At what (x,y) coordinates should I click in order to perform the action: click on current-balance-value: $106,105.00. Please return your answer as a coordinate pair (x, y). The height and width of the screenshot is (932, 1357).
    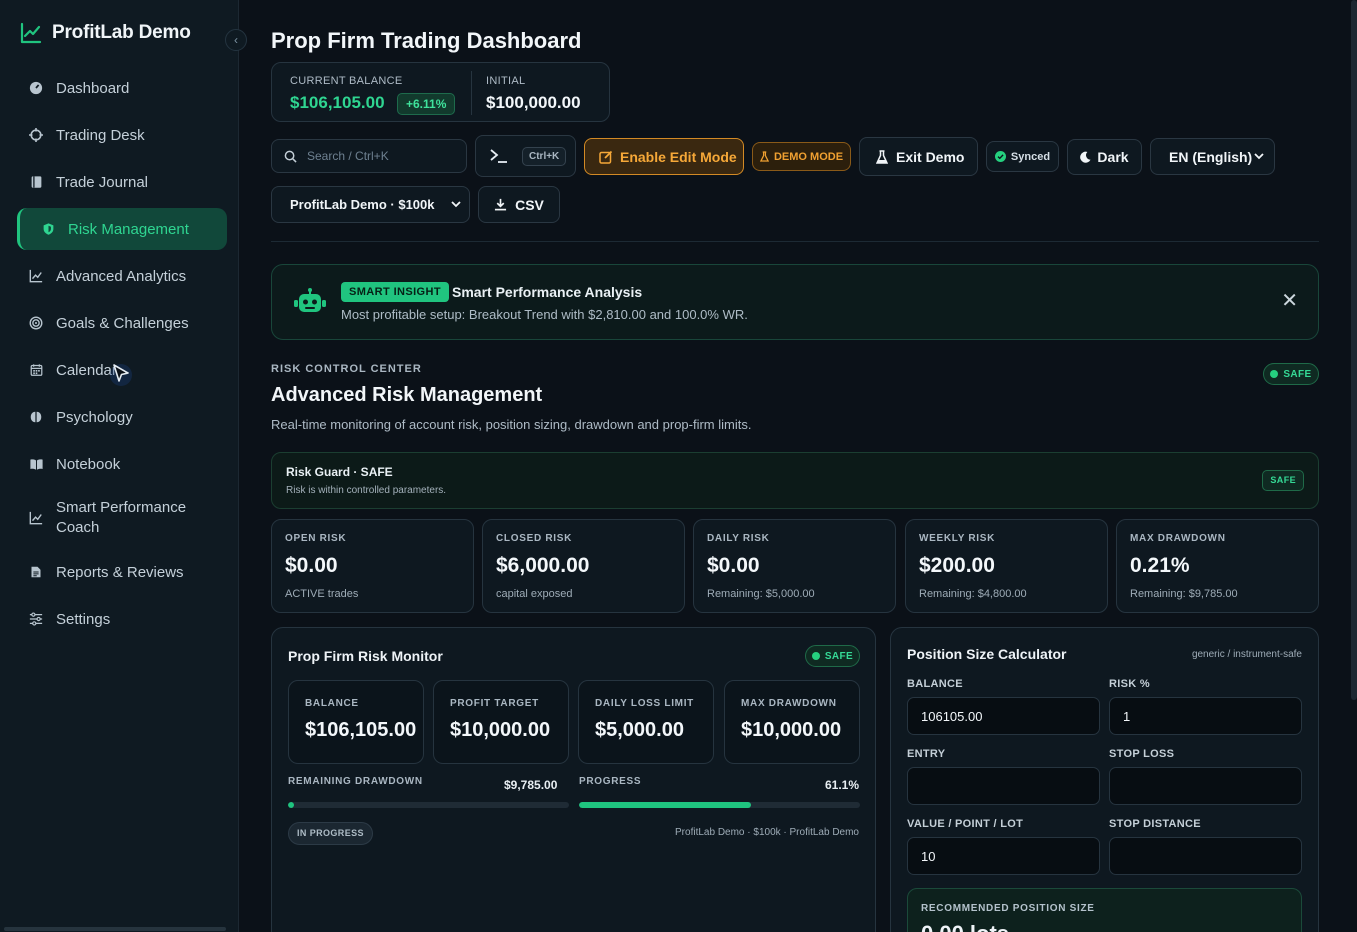
    Looking at the image, I should click on (337, 102).